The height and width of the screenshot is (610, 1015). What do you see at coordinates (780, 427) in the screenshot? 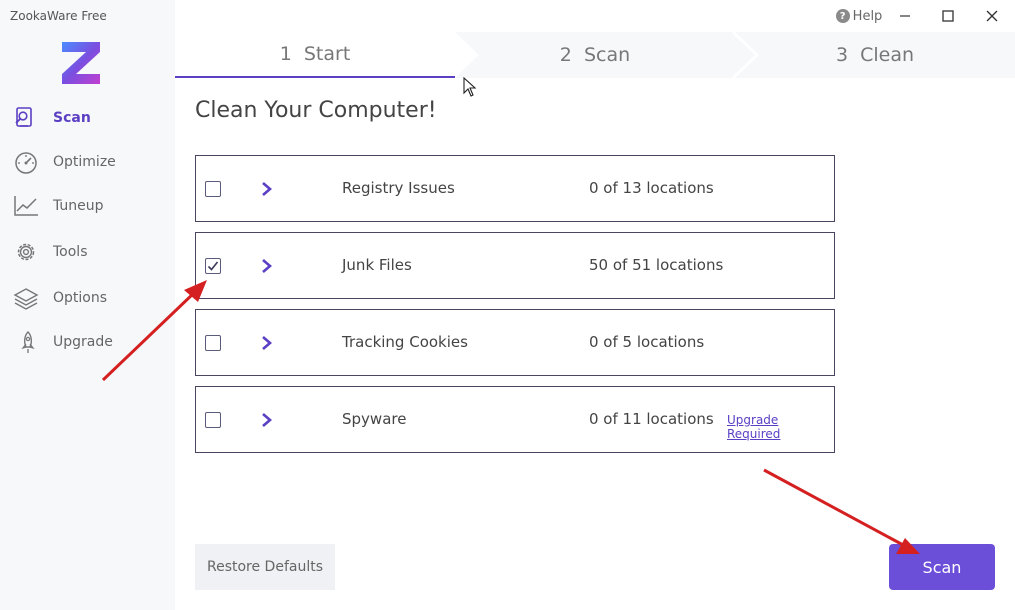
I see `upgrade-required-link: Upgrade Required` at bounding box center [780, 427].